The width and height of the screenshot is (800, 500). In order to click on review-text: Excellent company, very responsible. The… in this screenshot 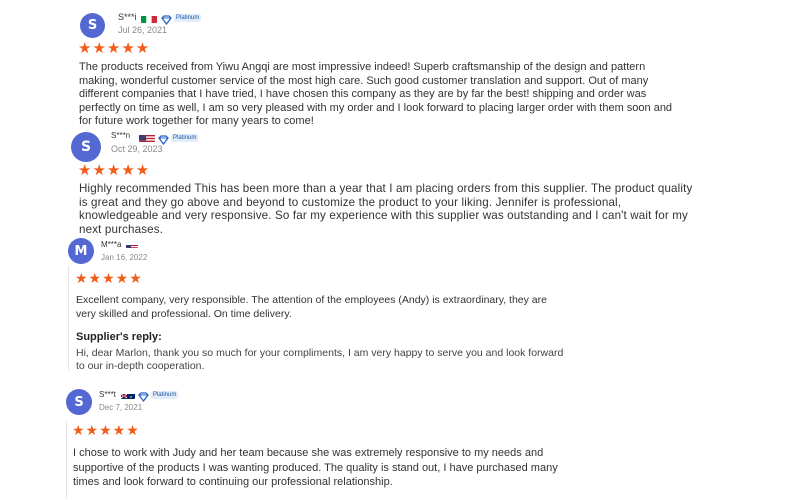, I will do `click(311, 307)`.